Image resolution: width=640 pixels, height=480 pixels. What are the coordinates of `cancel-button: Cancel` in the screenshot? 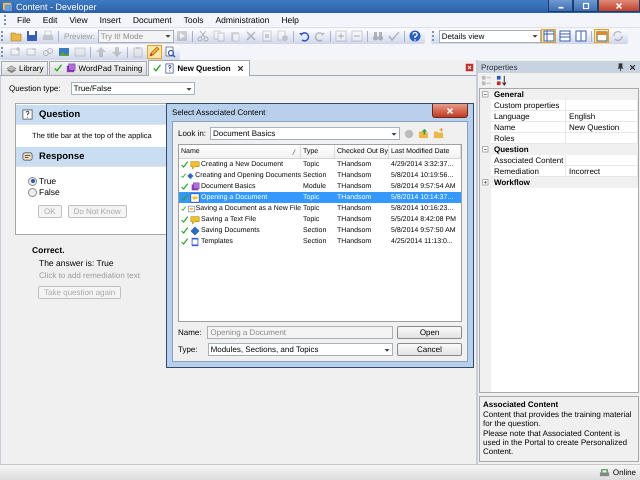 It's located at (429, 349).